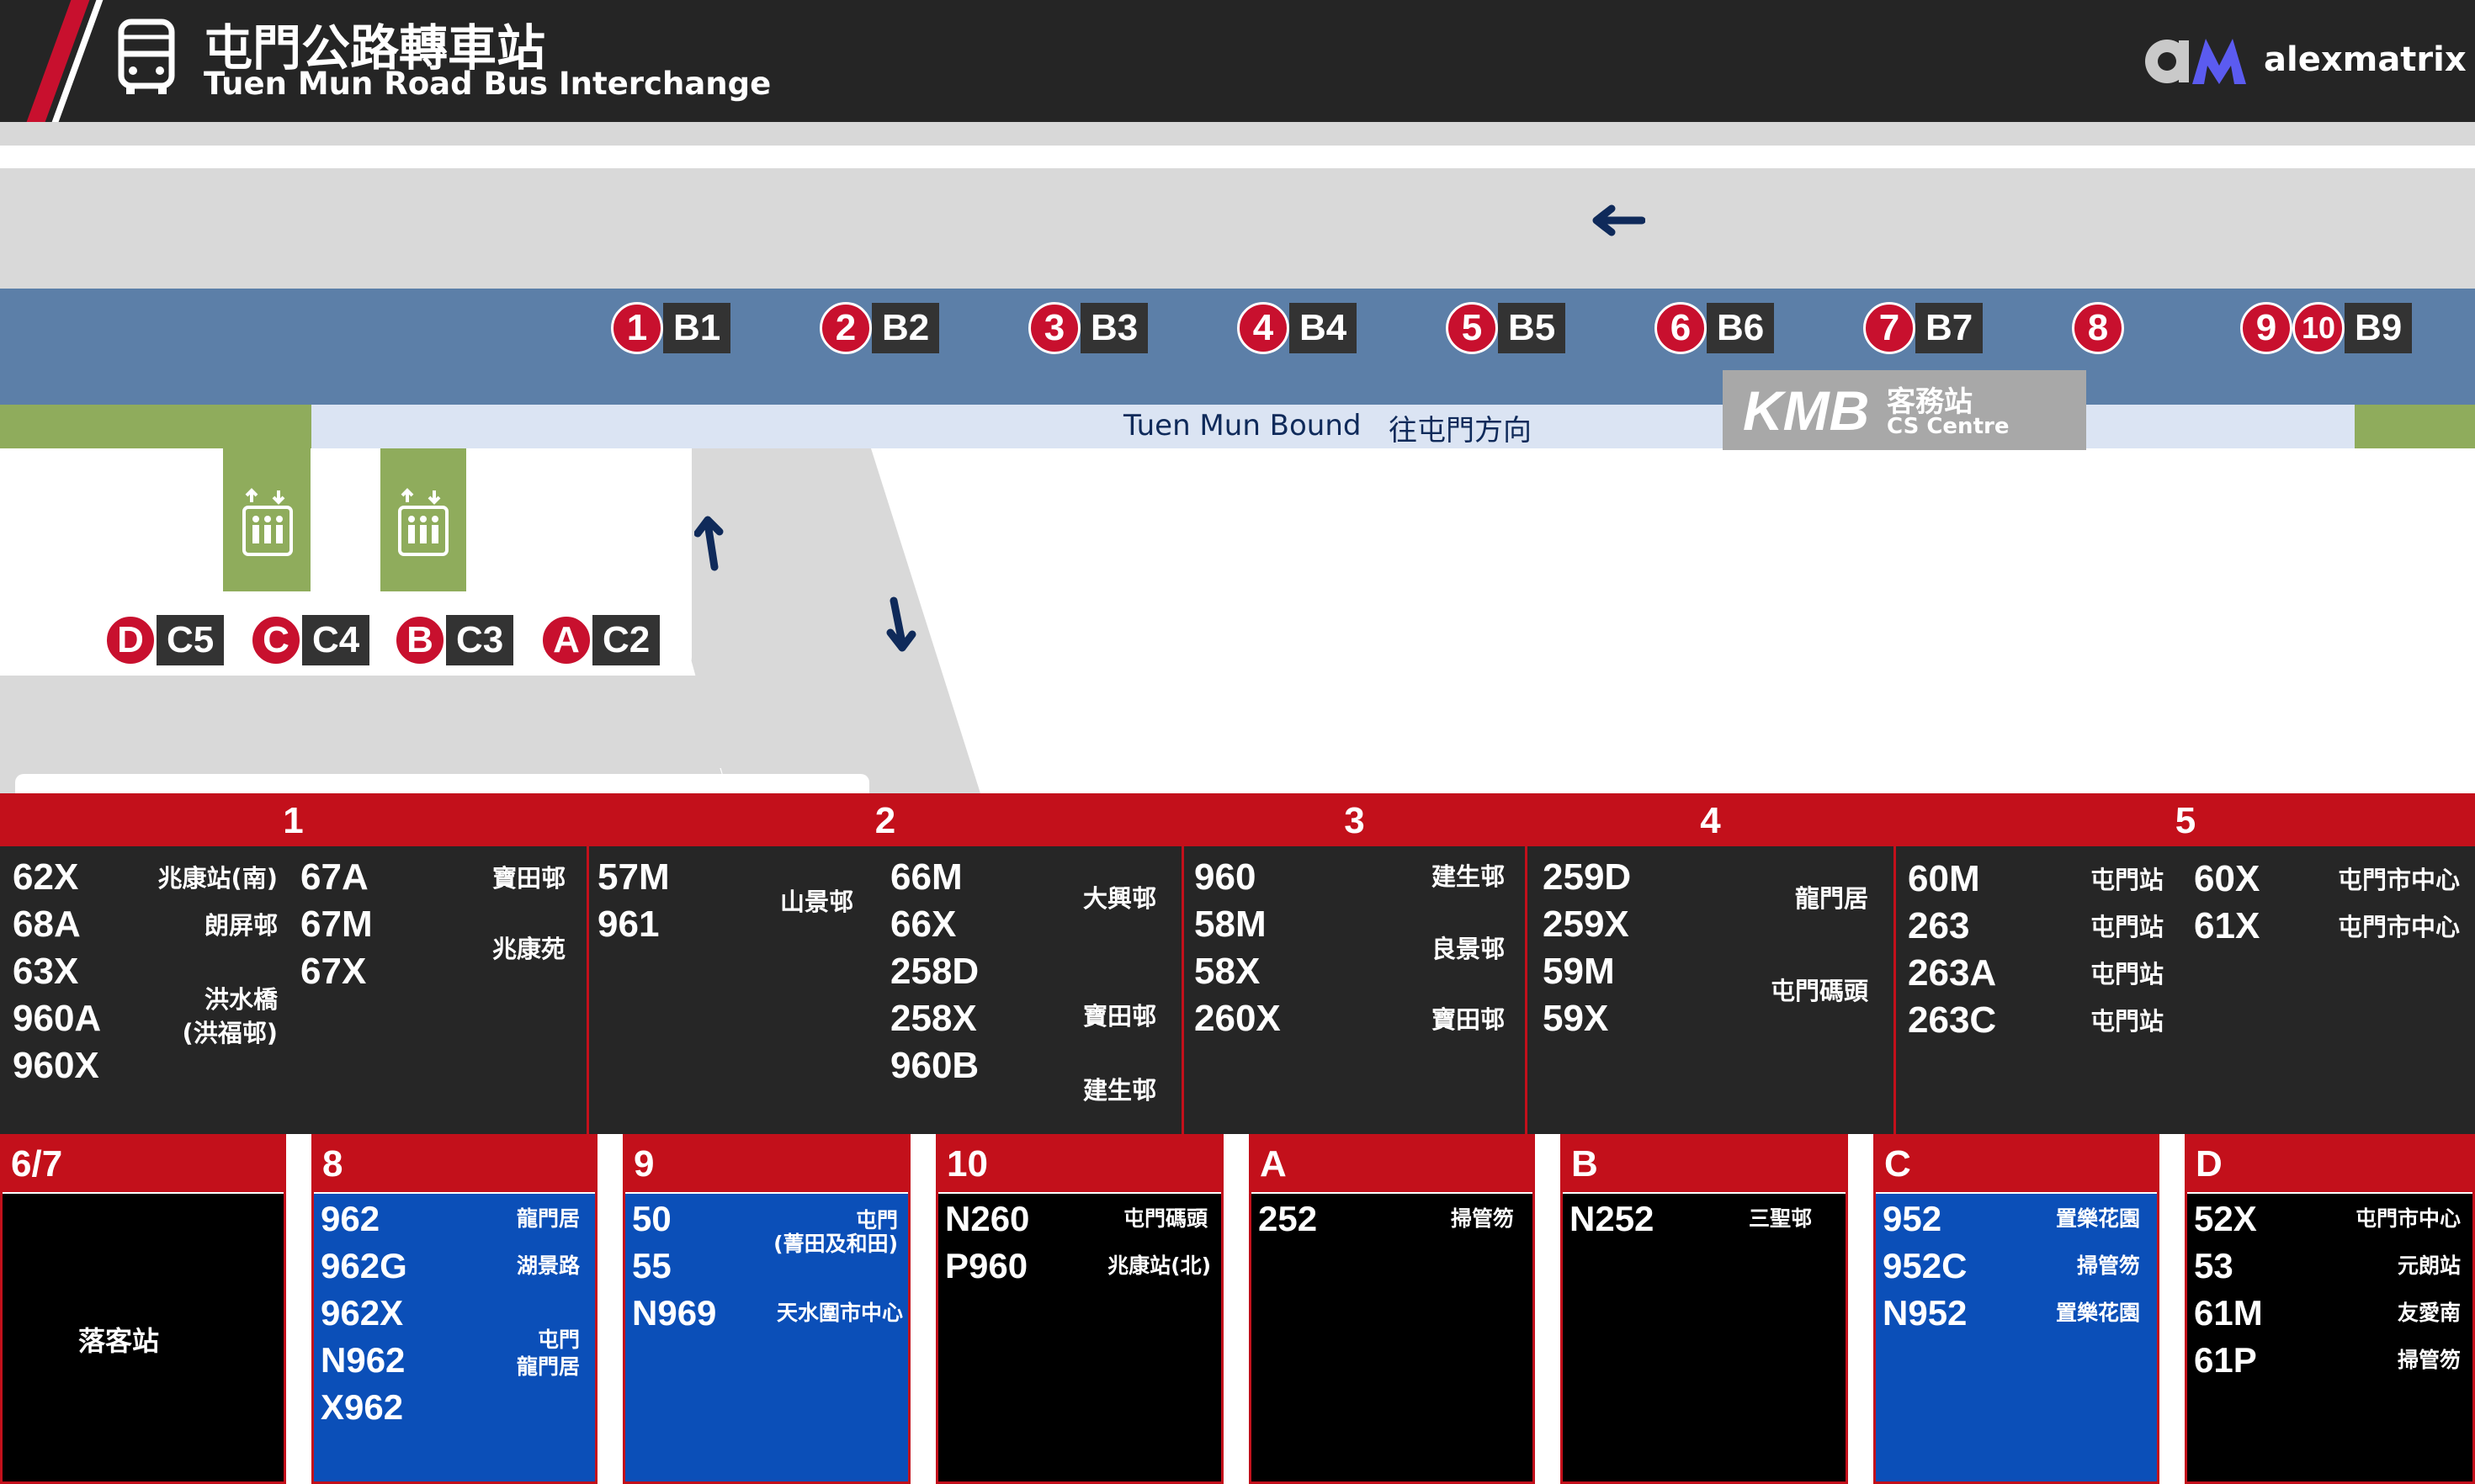 The height and width of the screenshot is (1484, 2475). I want to click on bay-code: B5, so click(1532, 328).